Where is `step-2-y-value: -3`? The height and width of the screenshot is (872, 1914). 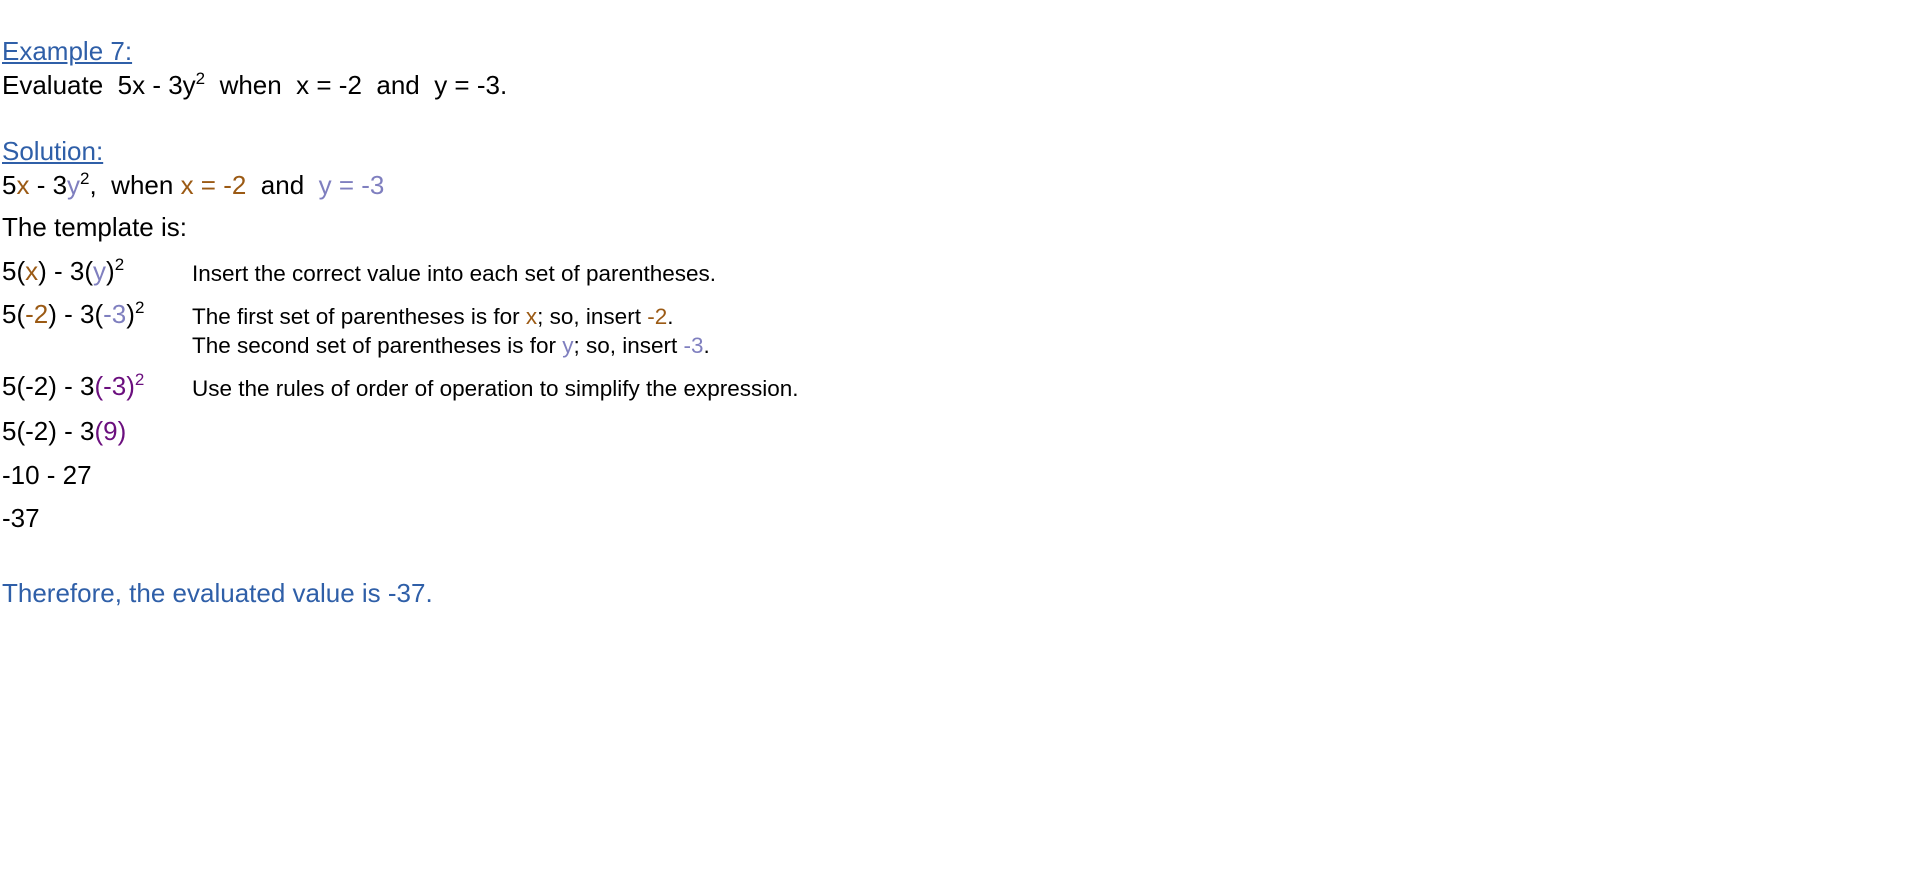
step-2-y-value: -3 is located at coordinates (115, 314).